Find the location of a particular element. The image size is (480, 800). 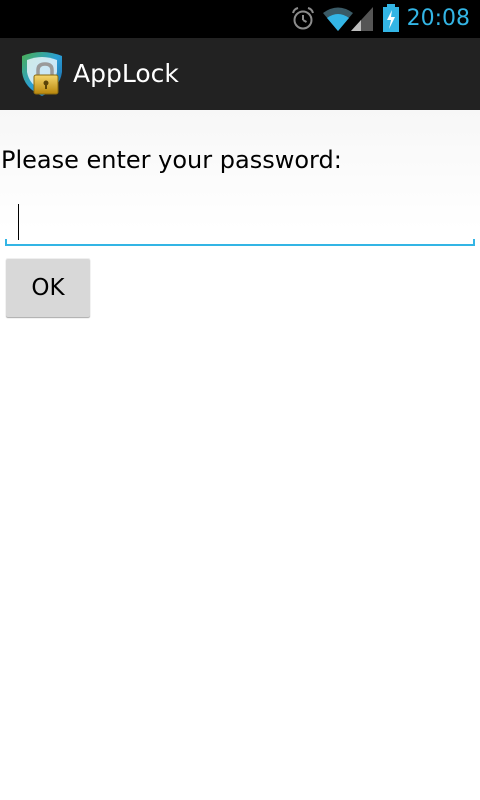

text-caret is located at coordinates (18, 222).